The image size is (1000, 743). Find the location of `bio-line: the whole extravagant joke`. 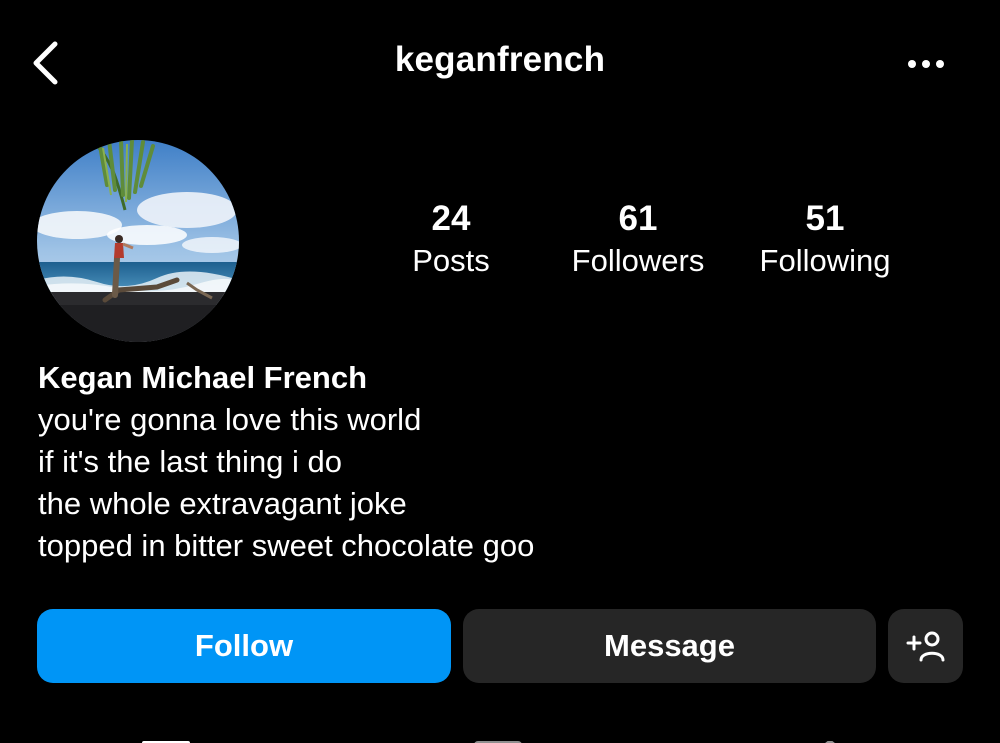

bio-line: the whole extravagant joke is located at coordinates (222, 503).